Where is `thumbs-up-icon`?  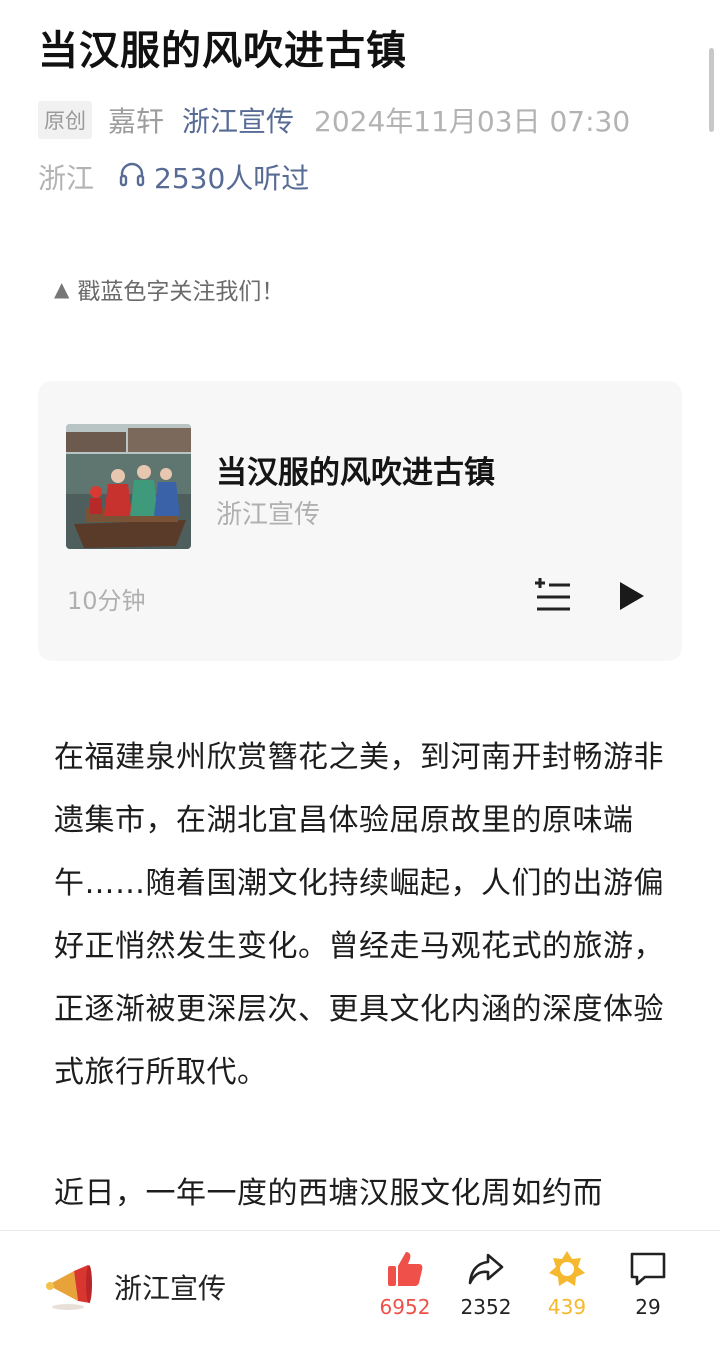 thumbs-up-icon is located at coordinates (405, 1269).